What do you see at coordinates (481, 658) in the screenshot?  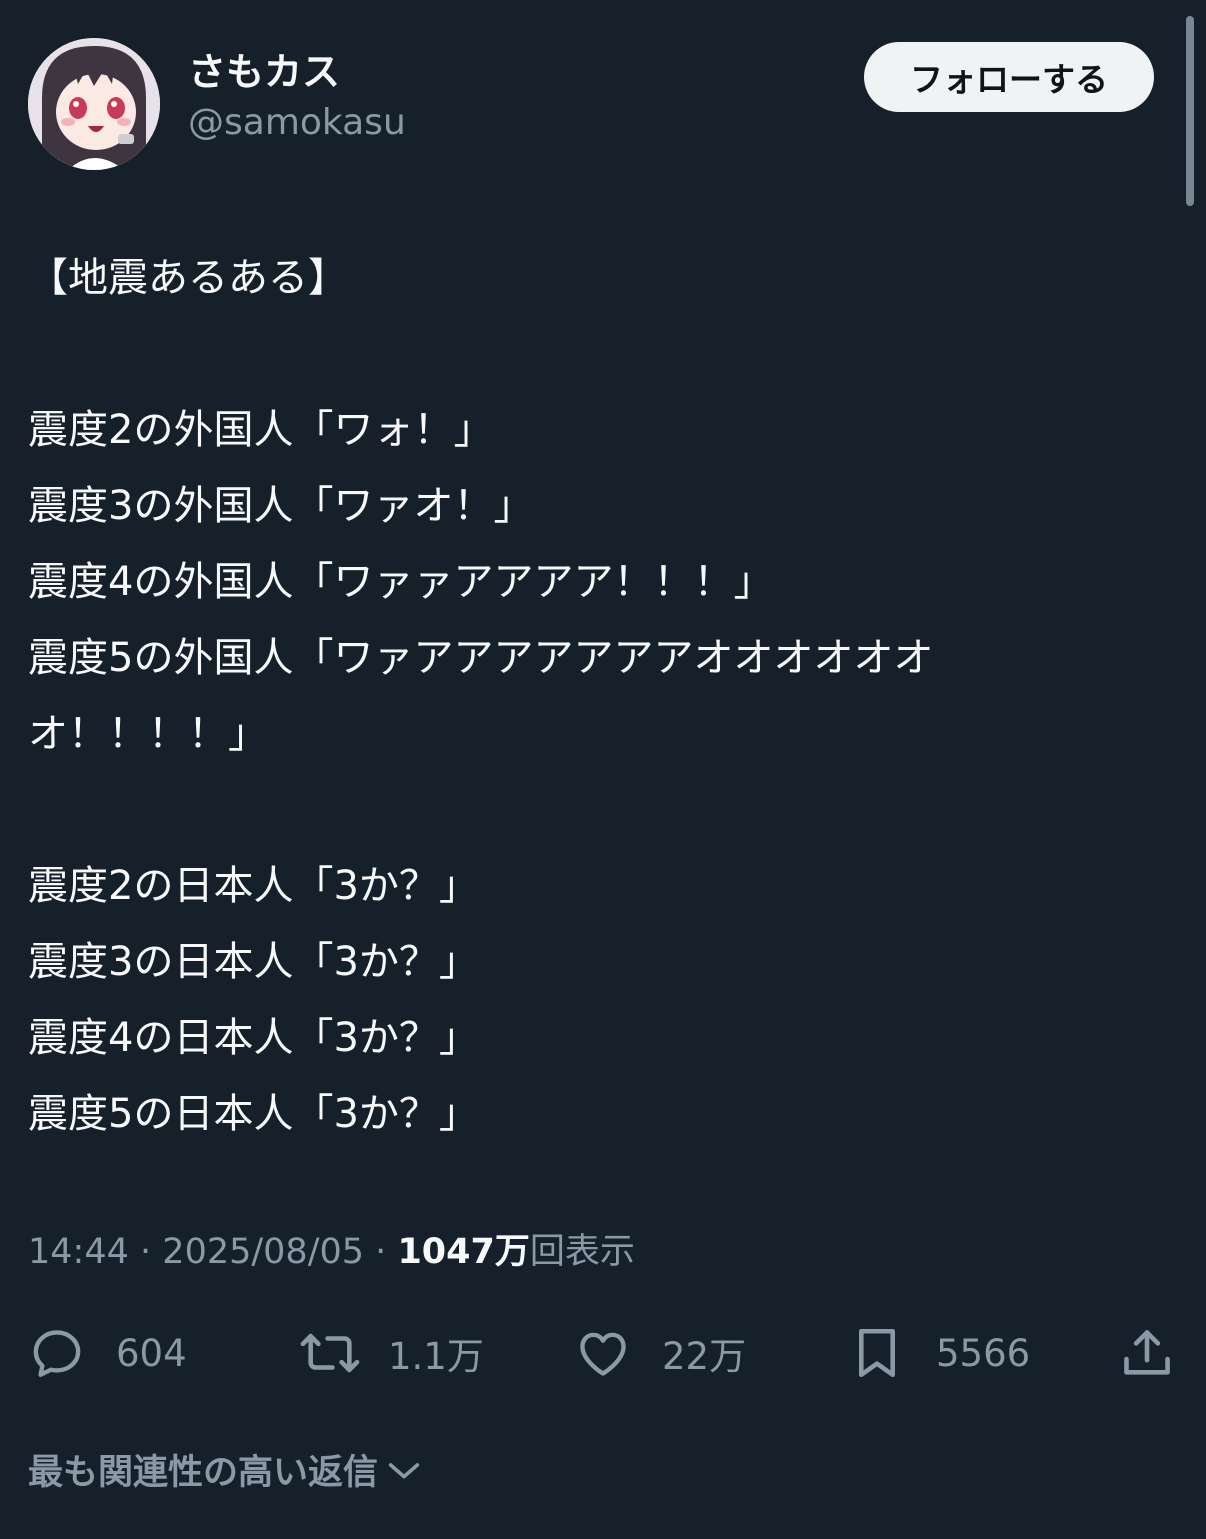 I see `tweet-line: 震度5の外国人「ワァアアアアアアアオオオオオオ` at bounding box center [481, 658].